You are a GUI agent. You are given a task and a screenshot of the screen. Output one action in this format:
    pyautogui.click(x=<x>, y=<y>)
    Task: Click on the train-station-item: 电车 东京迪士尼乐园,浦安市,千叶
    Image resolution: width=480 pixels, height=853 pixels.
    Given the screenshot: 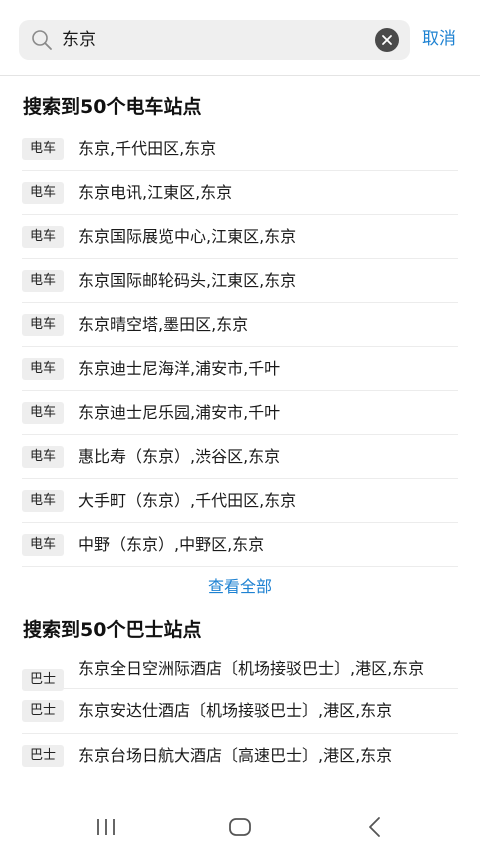 What is the action you would take?
    pyautogui.click(x=240, y=413)
    